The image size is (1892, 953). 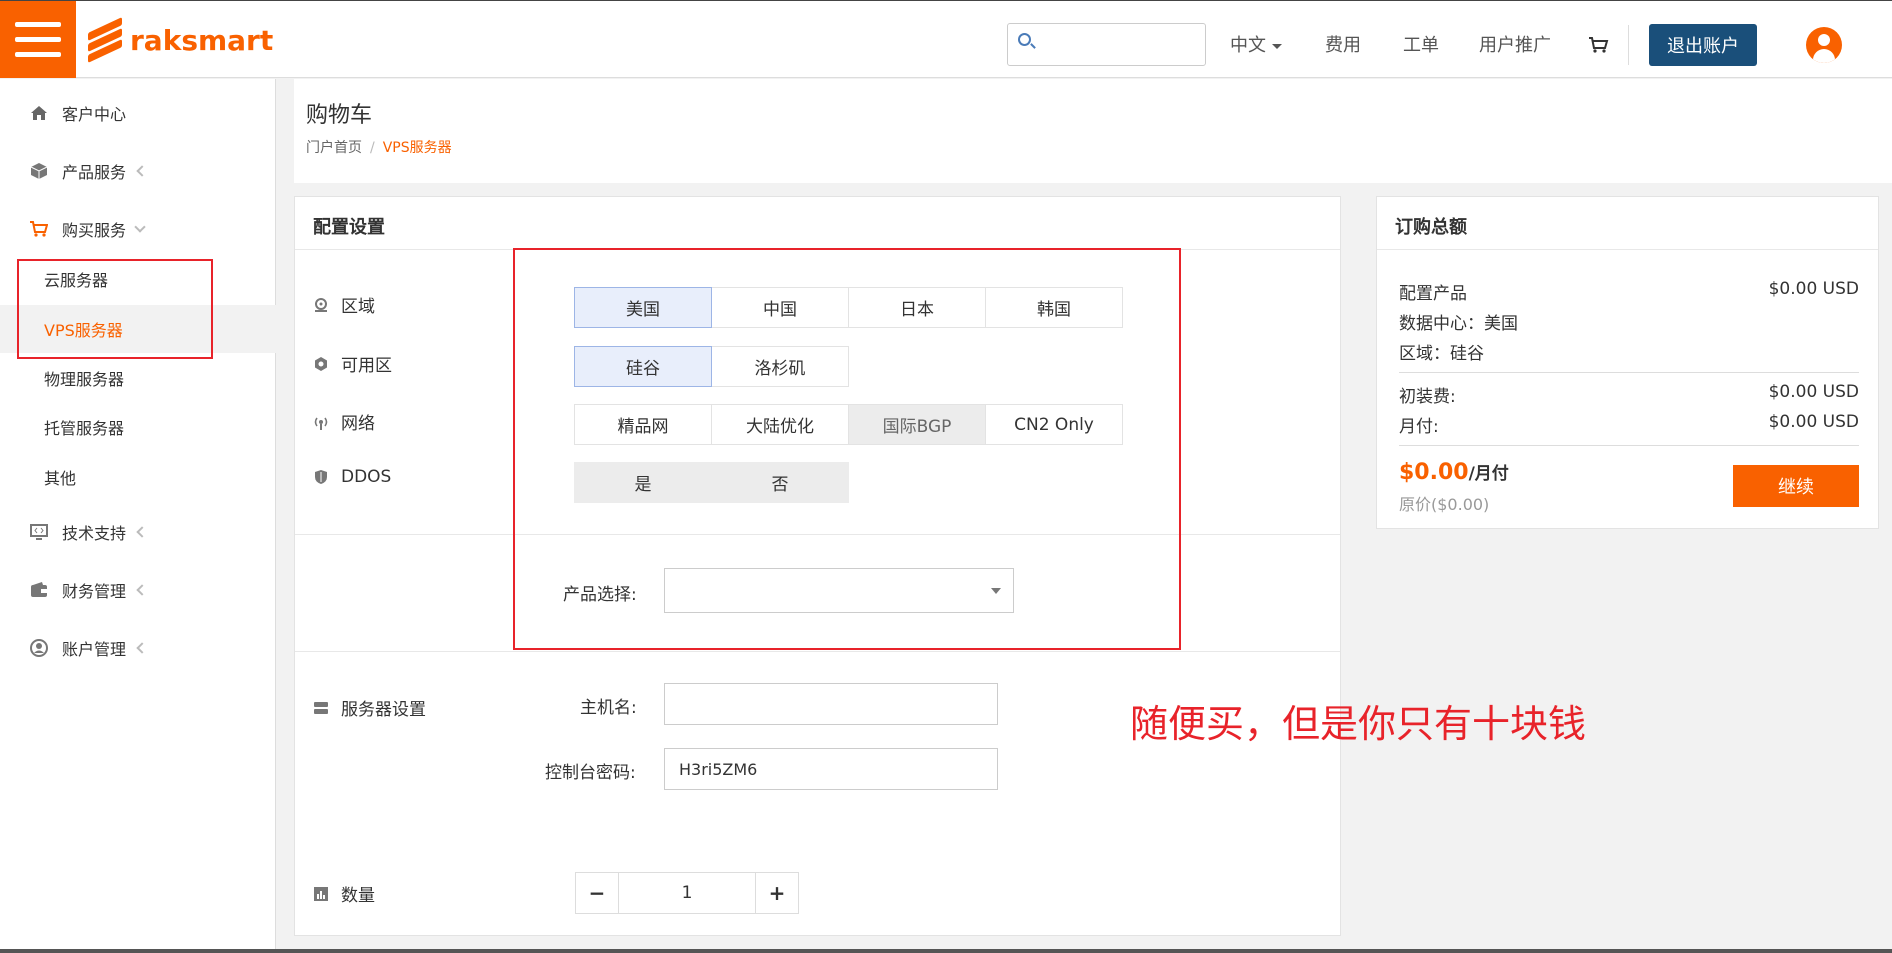 I want to click on total-amount: $0.00, so click(x=1434, y=472).